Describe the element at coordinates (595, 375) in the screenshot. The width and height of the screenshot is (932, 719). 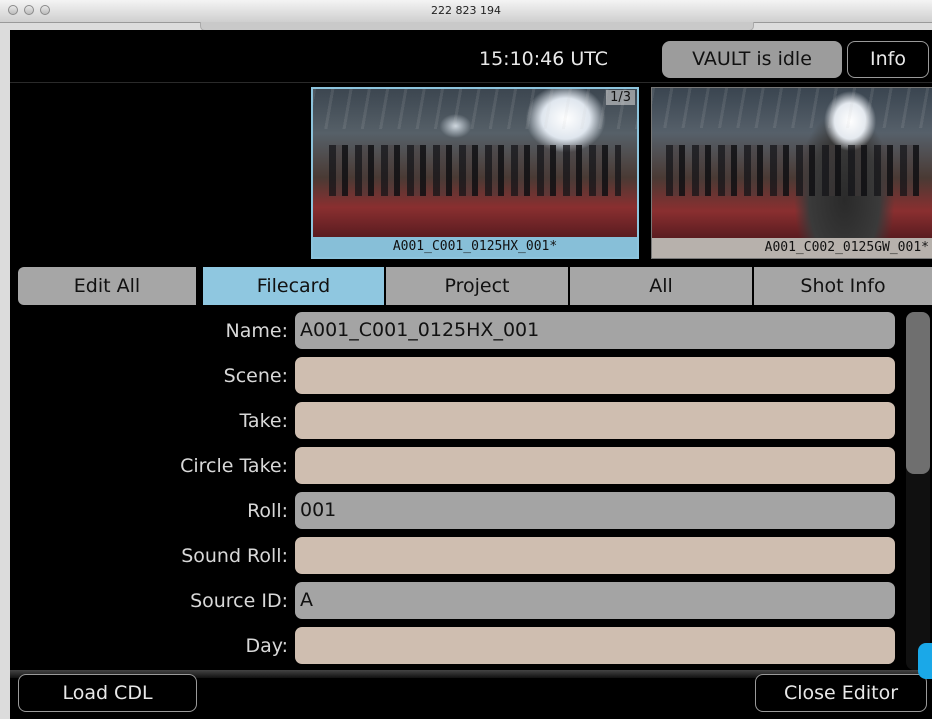
I see `scene-field` at that location.